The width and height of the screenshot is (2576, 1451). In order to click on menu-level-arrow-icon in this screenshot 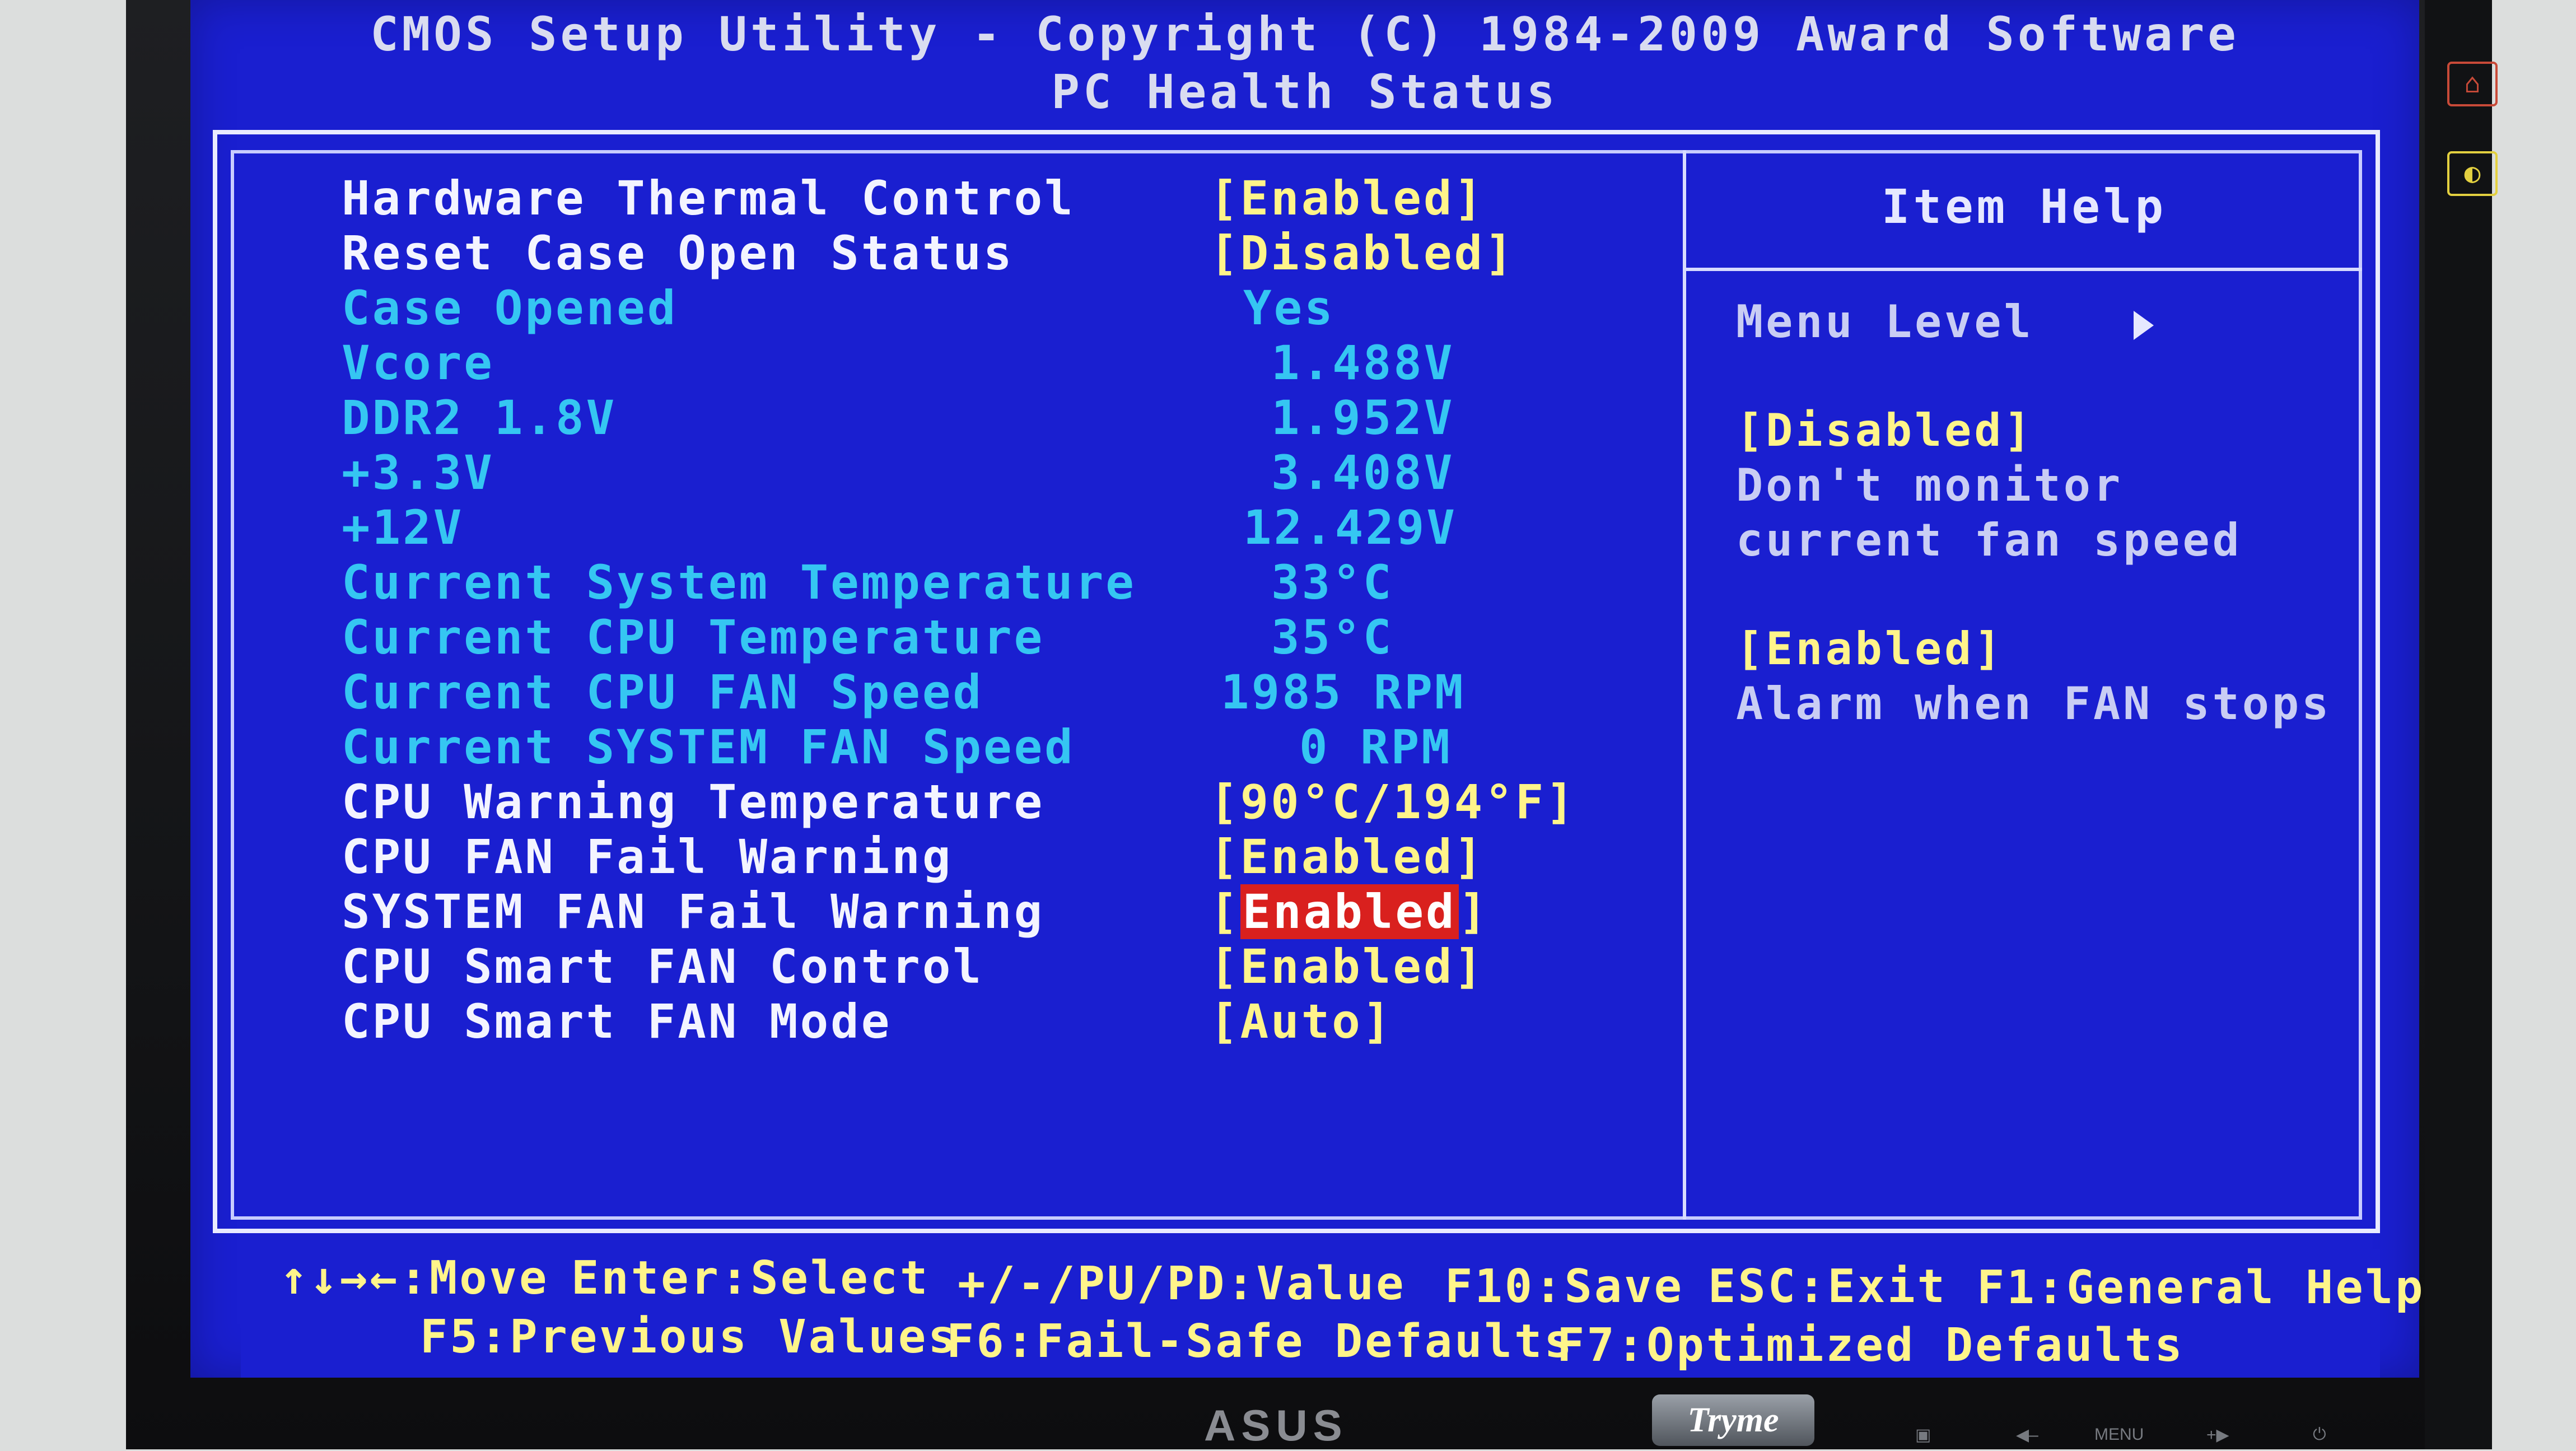, I will do `click(2144, 326)`.